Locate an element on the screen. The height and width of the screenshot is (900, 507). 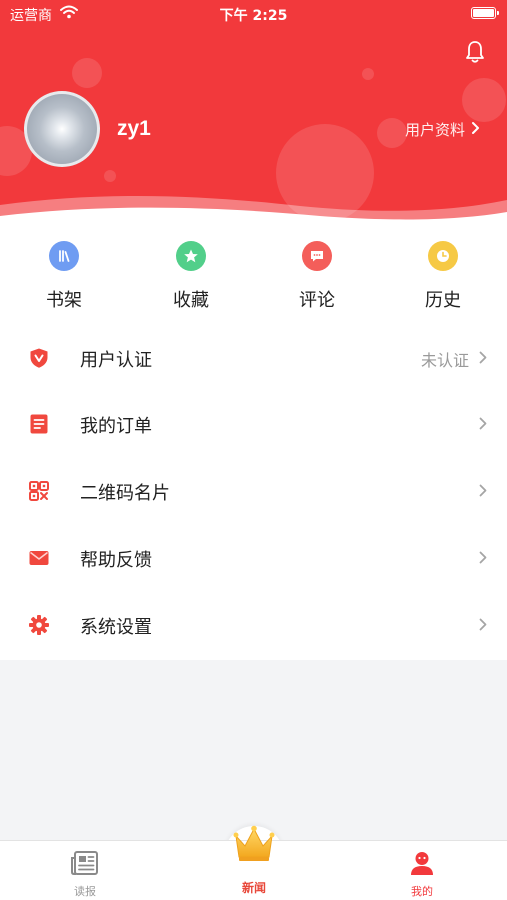
document-icon is located at coordinates (39, 424).